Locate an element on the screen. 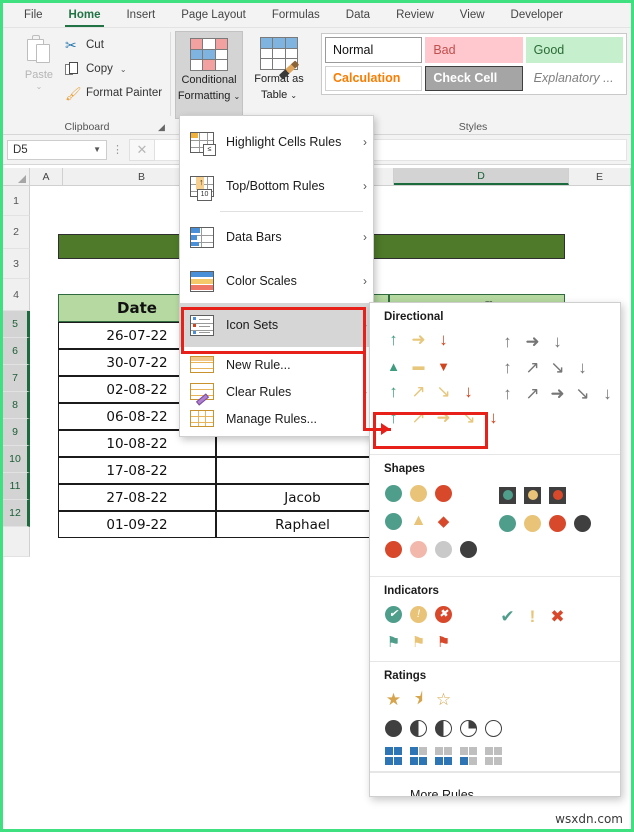 The height and width of the screenshot is (832, 634). cell-name-8: Raphael is located at coordinates (302, 524).